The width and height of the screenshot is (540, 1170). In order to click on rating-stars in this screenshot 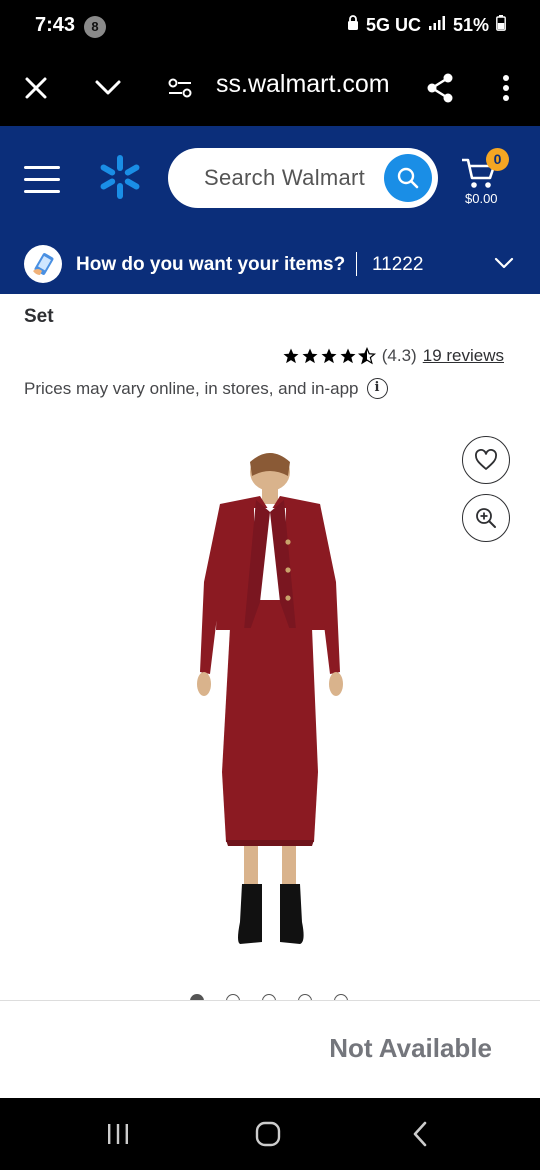, I will do `click(329, 356)`.